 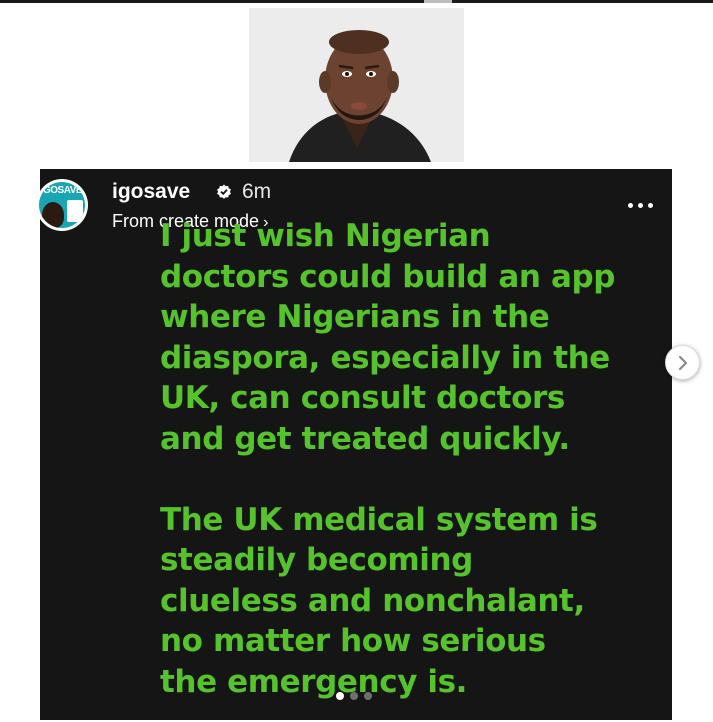 What do you see at coordinates (438, 1) in the screenshot?
I see `drag-handle` at bounding box center [438, 1].